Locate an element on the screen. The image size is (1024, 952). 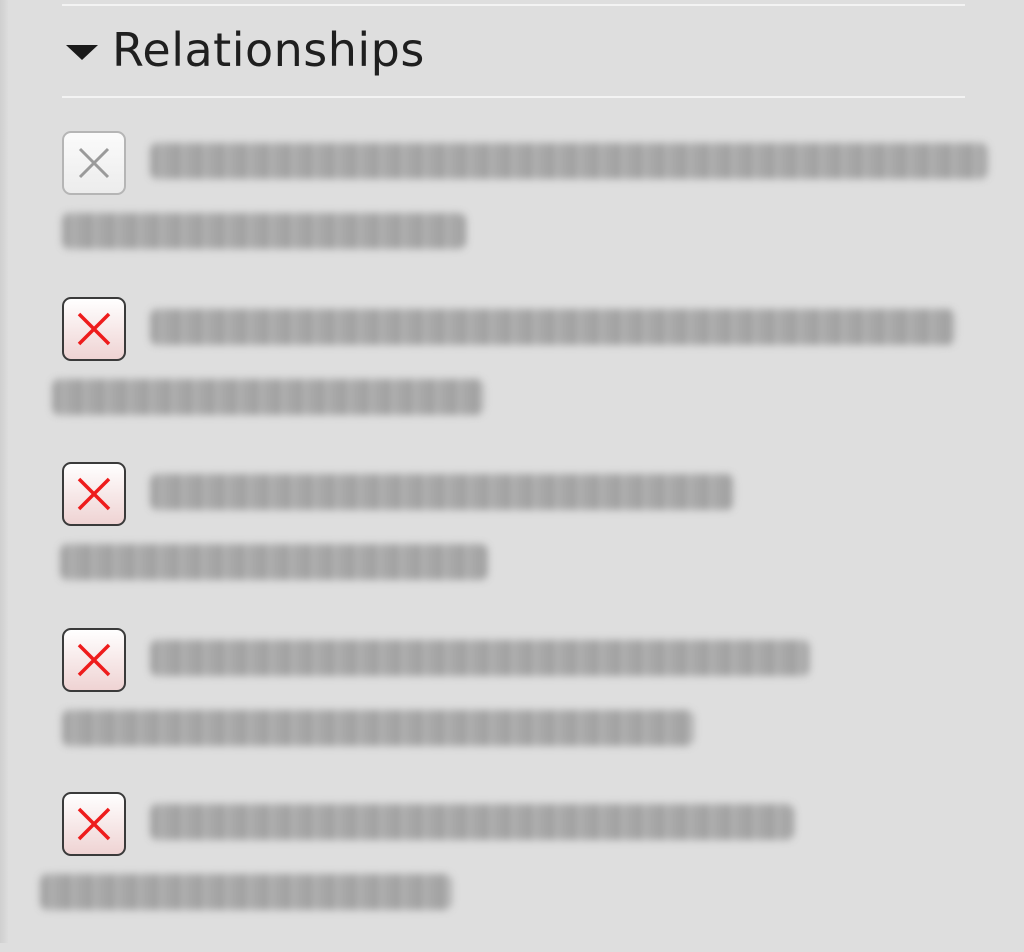
section-divider-bottom is located at coordinates (513, 97).